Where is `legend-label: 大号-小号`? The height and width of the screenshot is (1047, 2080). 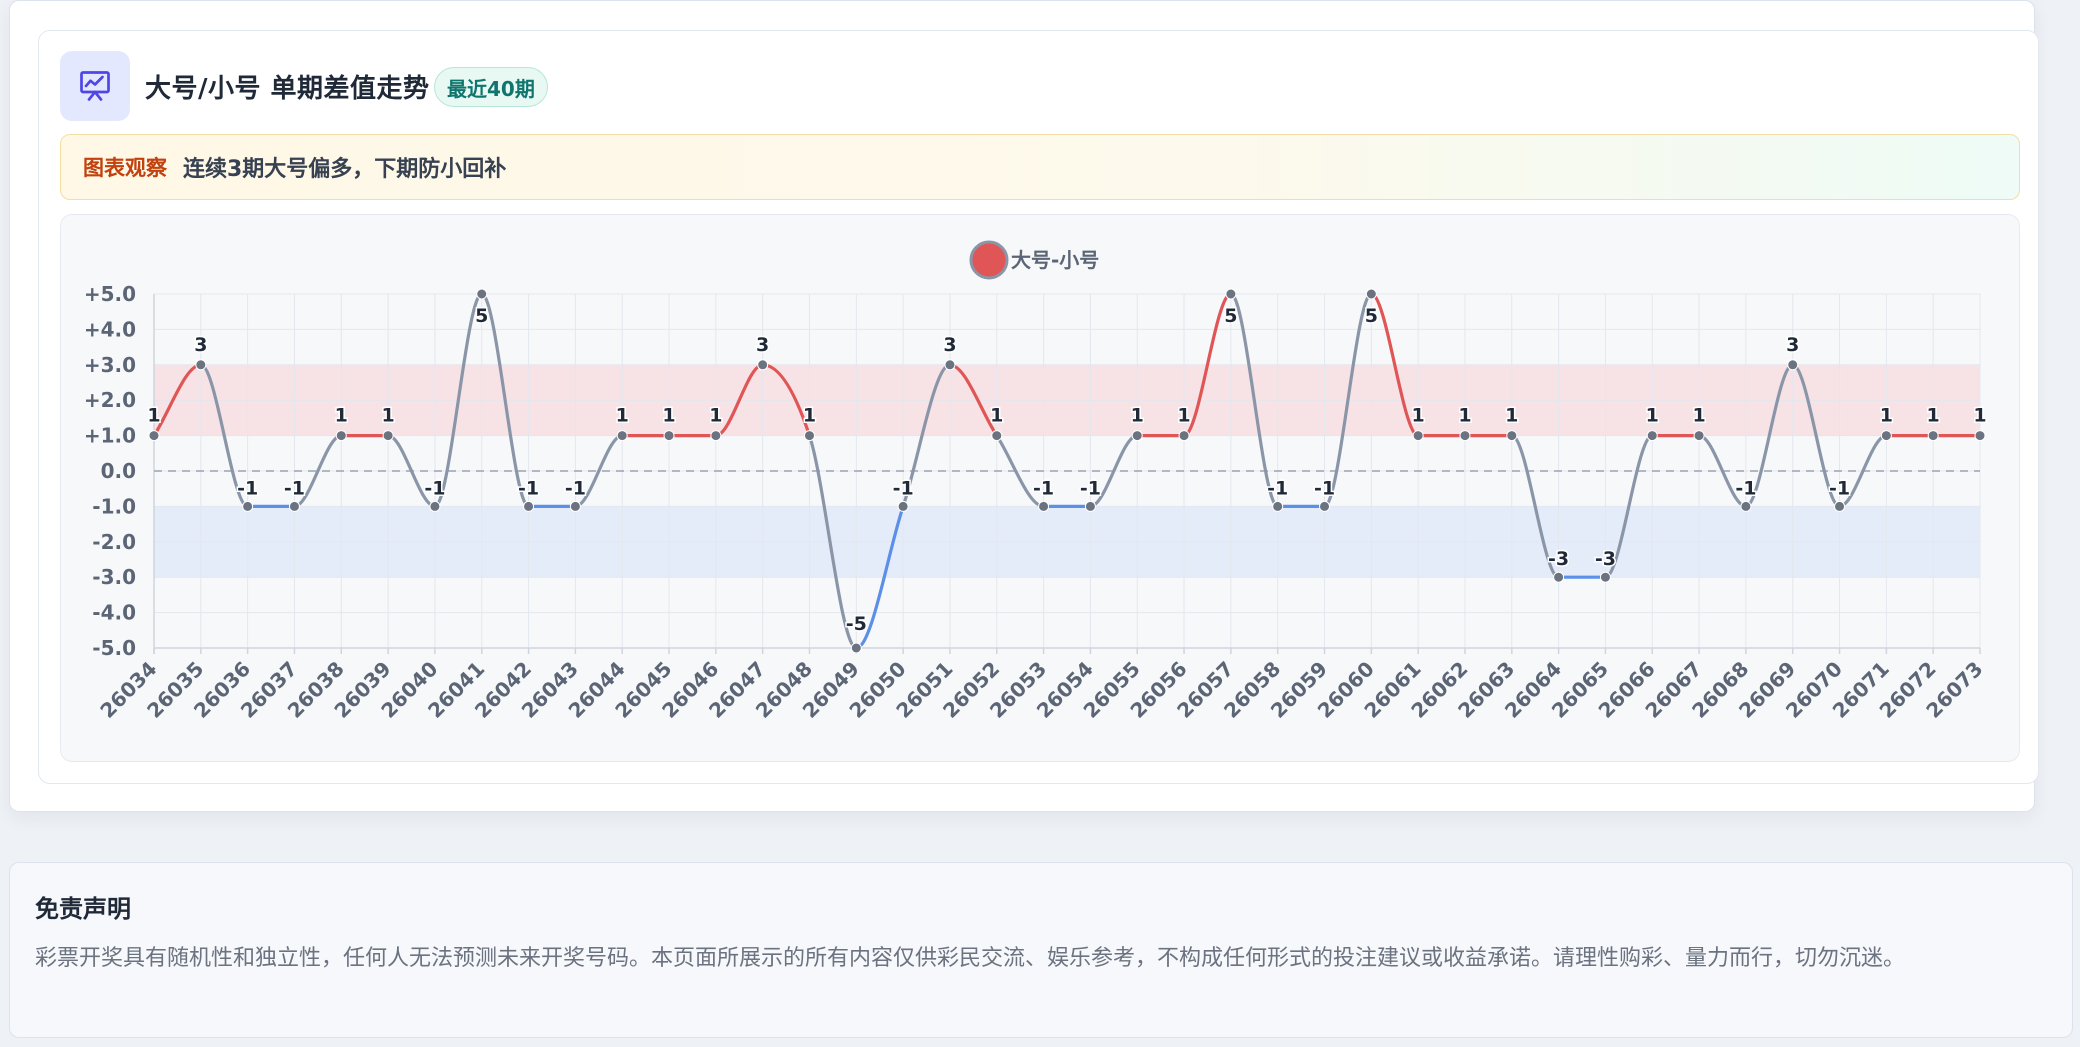
legend-label: 大号-小号 is located at coordinates (1055, 260).